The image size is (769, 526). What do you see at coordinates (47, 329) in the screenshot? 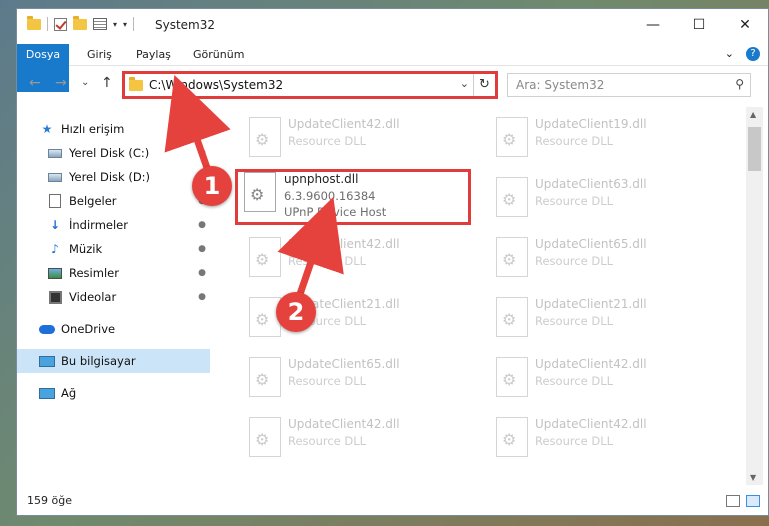
I see `cloud-icon` at bounding box center [47, 329].